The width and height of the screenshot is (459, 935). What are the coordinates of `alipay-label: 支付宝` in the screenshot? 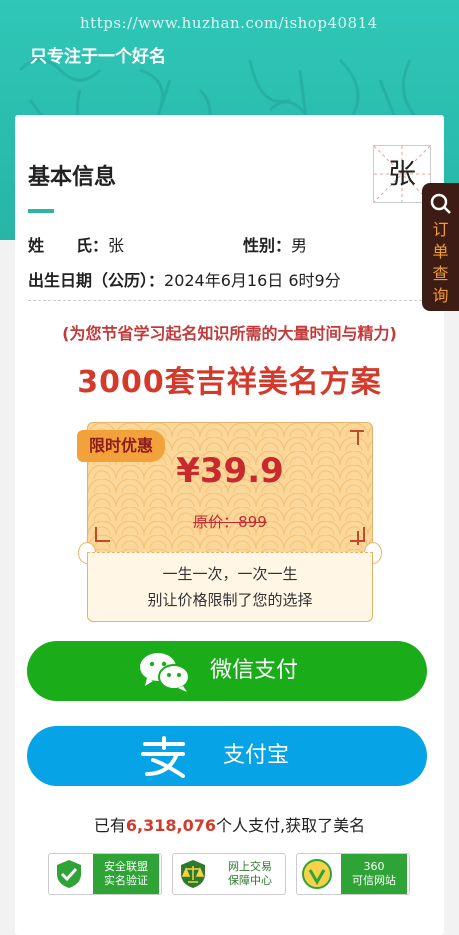 It's located at (256, 755).